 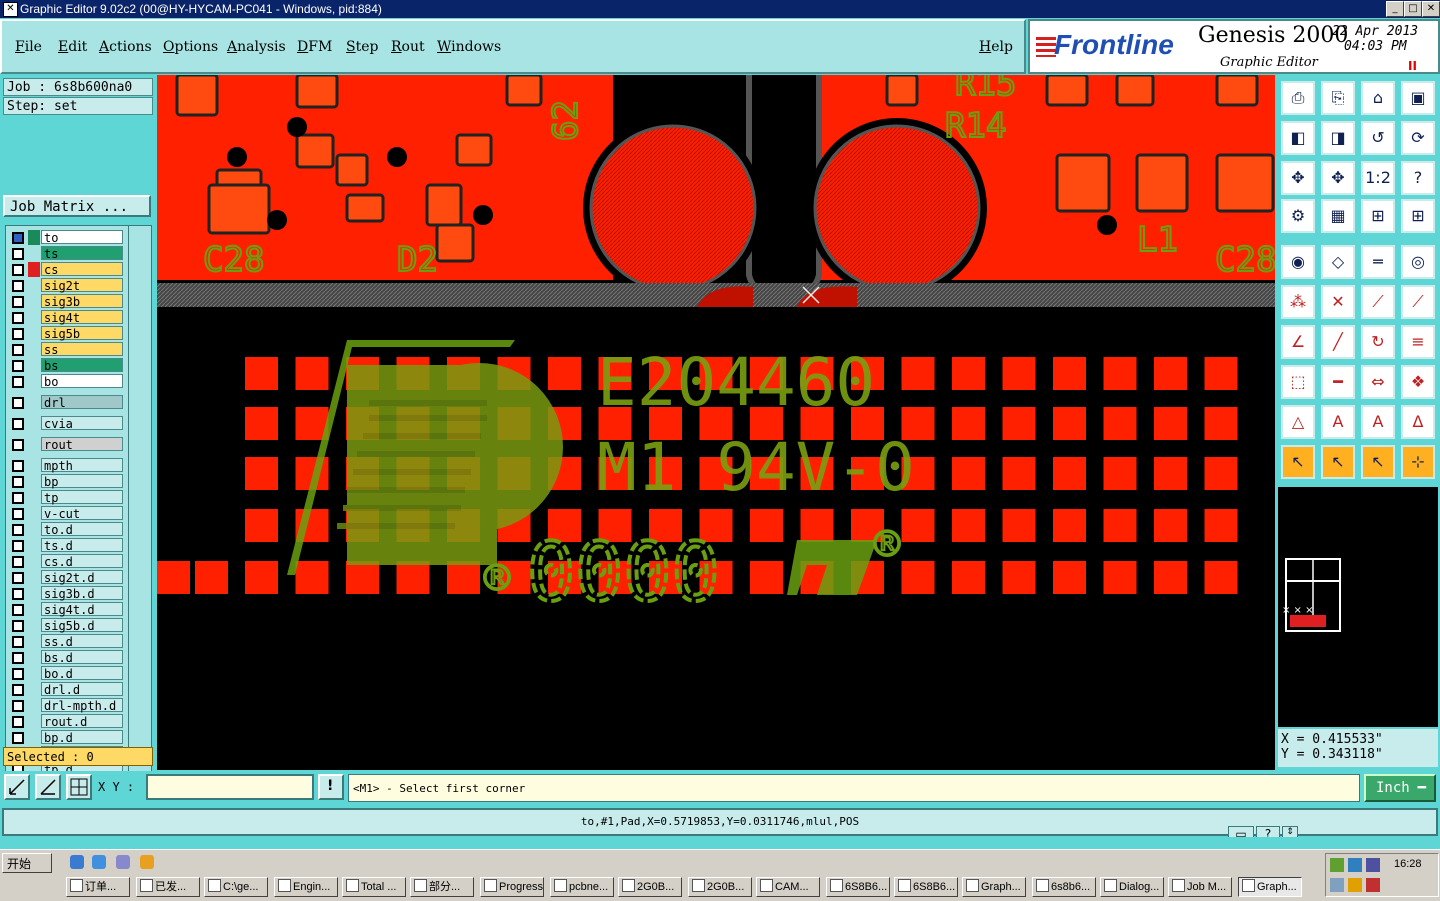 What do you see at coordinates (125, 47) in the screenshot?
I see `menu-actions: Actions` at bounding box center [125, 47].